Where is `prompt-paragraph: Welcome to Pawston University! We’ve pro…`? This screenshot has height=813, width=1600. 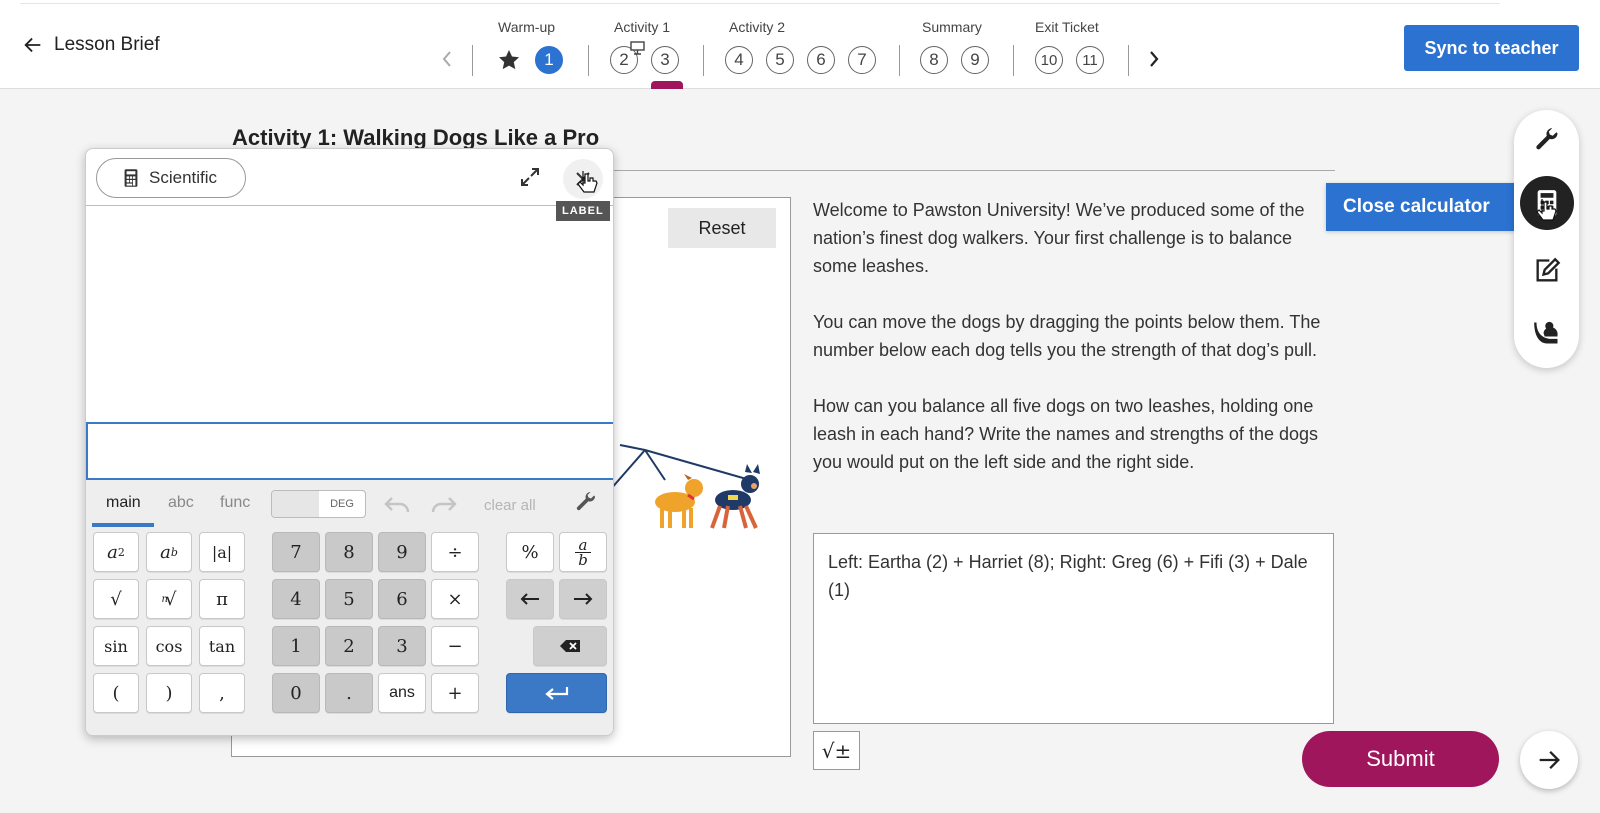
prompt-paragraph: Welcome to Pawston University! We’ve pro… is located at coordinates (1059, 238).